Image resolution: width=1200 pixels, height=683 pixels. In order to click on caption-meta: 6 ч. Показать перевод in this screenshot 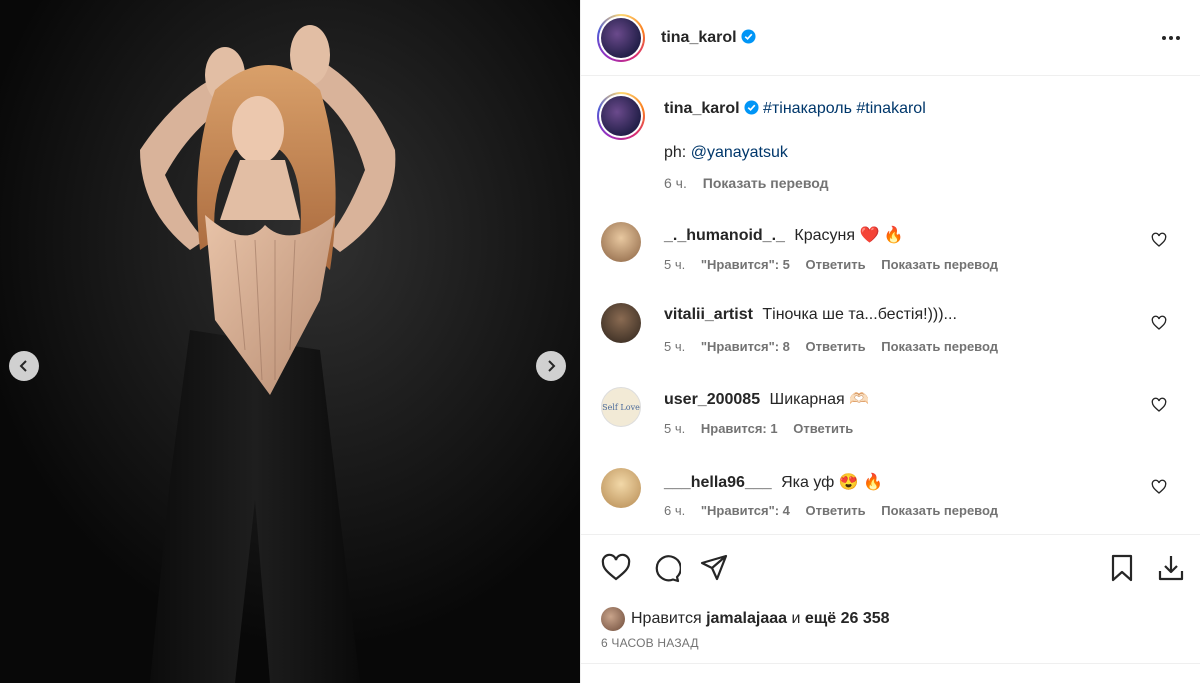, I will do `click(752, 183)`.